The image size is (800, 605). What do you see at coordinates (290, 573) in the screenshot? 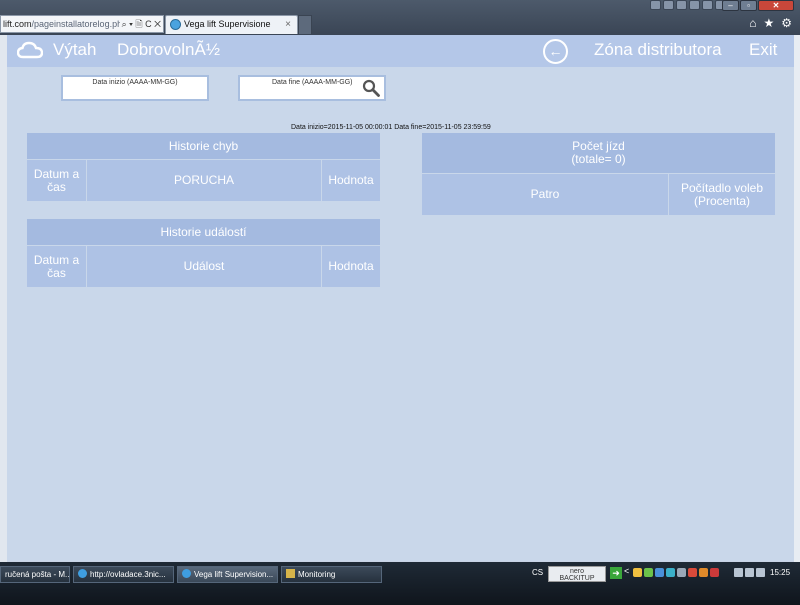
I see `monitoring-app-icon` at bounding box center [290, 573].